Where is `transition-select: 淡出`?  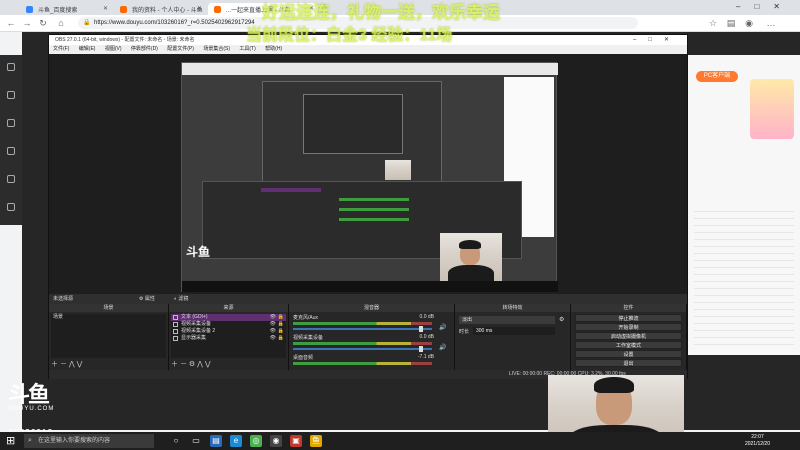
transition-select: 淡出 is located at coordinates (507, 320).